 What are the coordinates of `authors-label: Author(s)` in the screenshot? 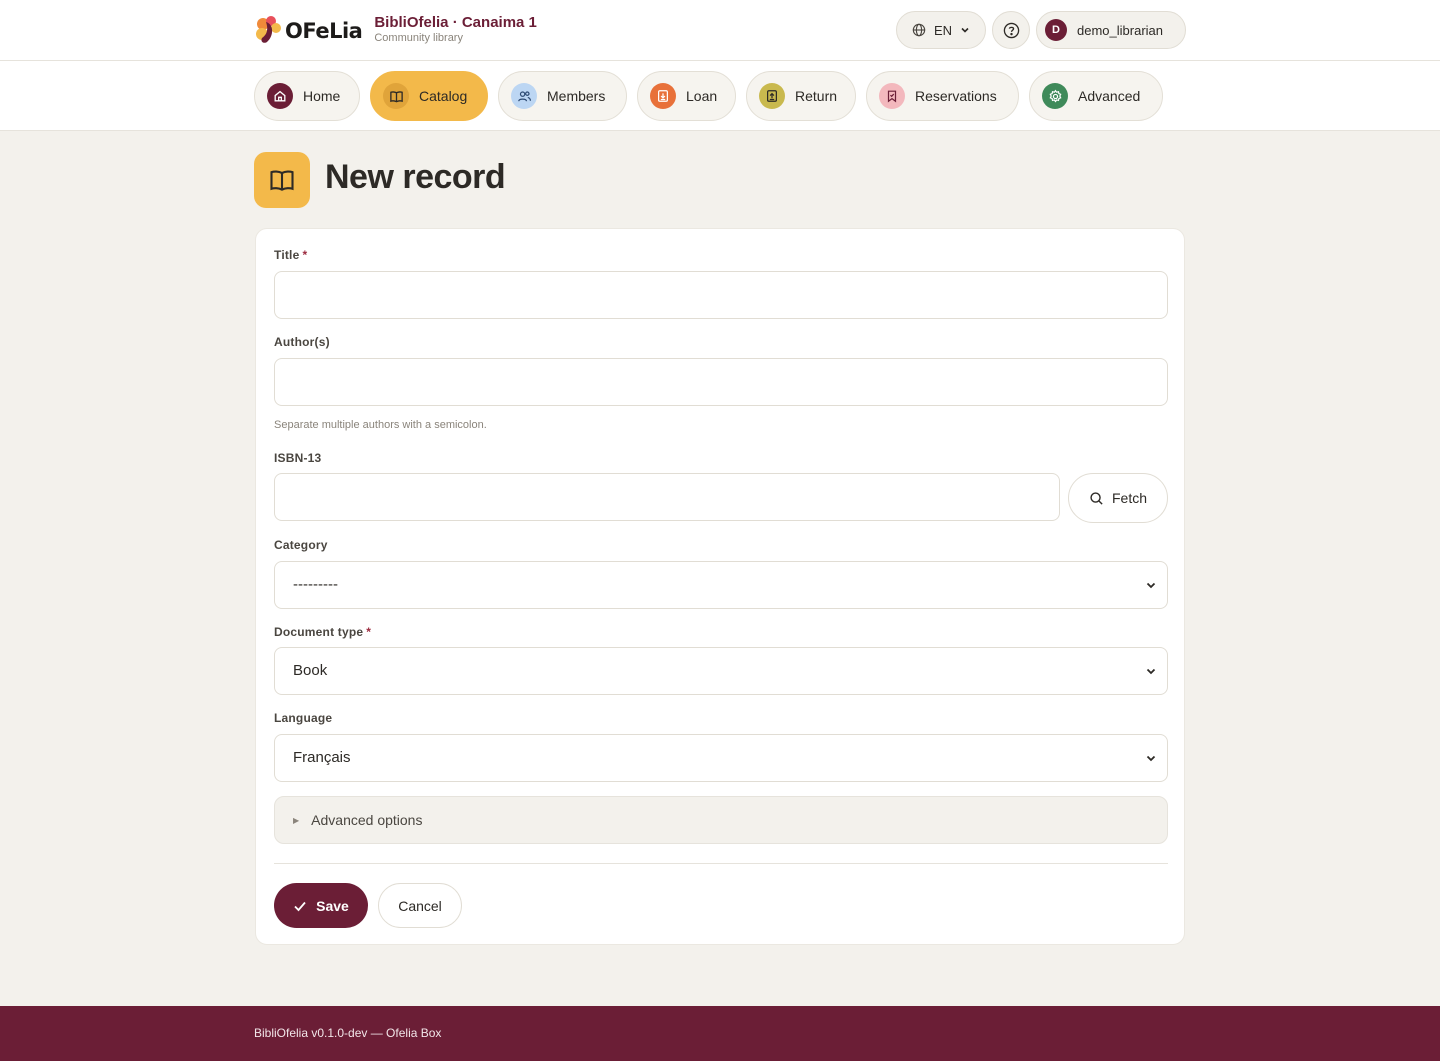 It's located at (302, 342).